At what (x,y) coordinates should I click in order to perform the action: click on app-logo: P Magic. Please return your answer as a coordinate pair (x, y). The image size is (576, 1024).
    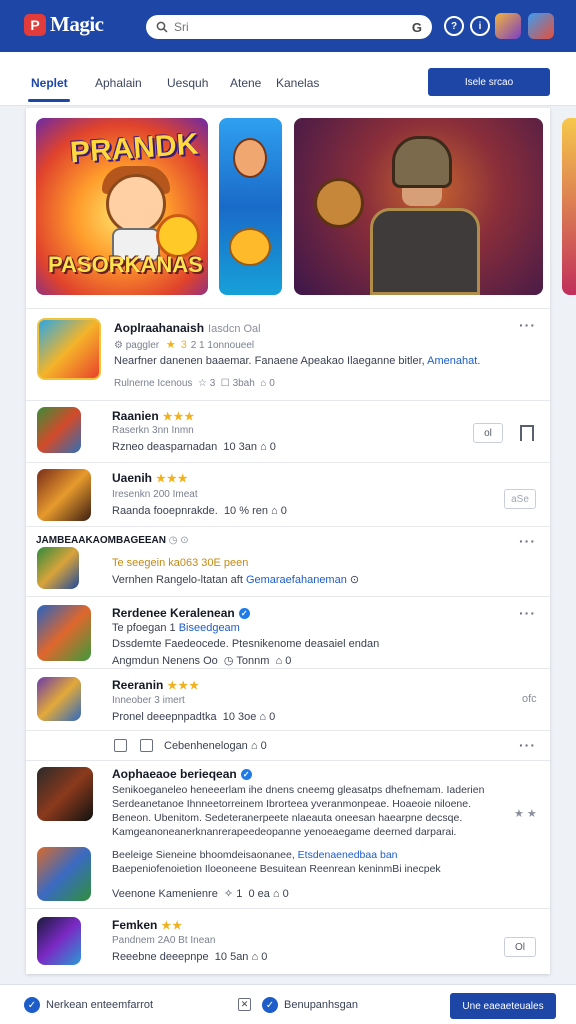
    Looking at the image, I should click on (64, 24).